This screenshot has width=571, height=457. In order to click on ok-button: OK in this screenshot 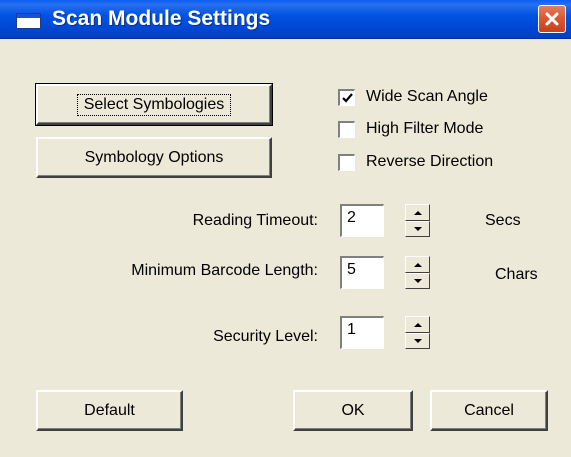, I will do `click(353, 410)`.